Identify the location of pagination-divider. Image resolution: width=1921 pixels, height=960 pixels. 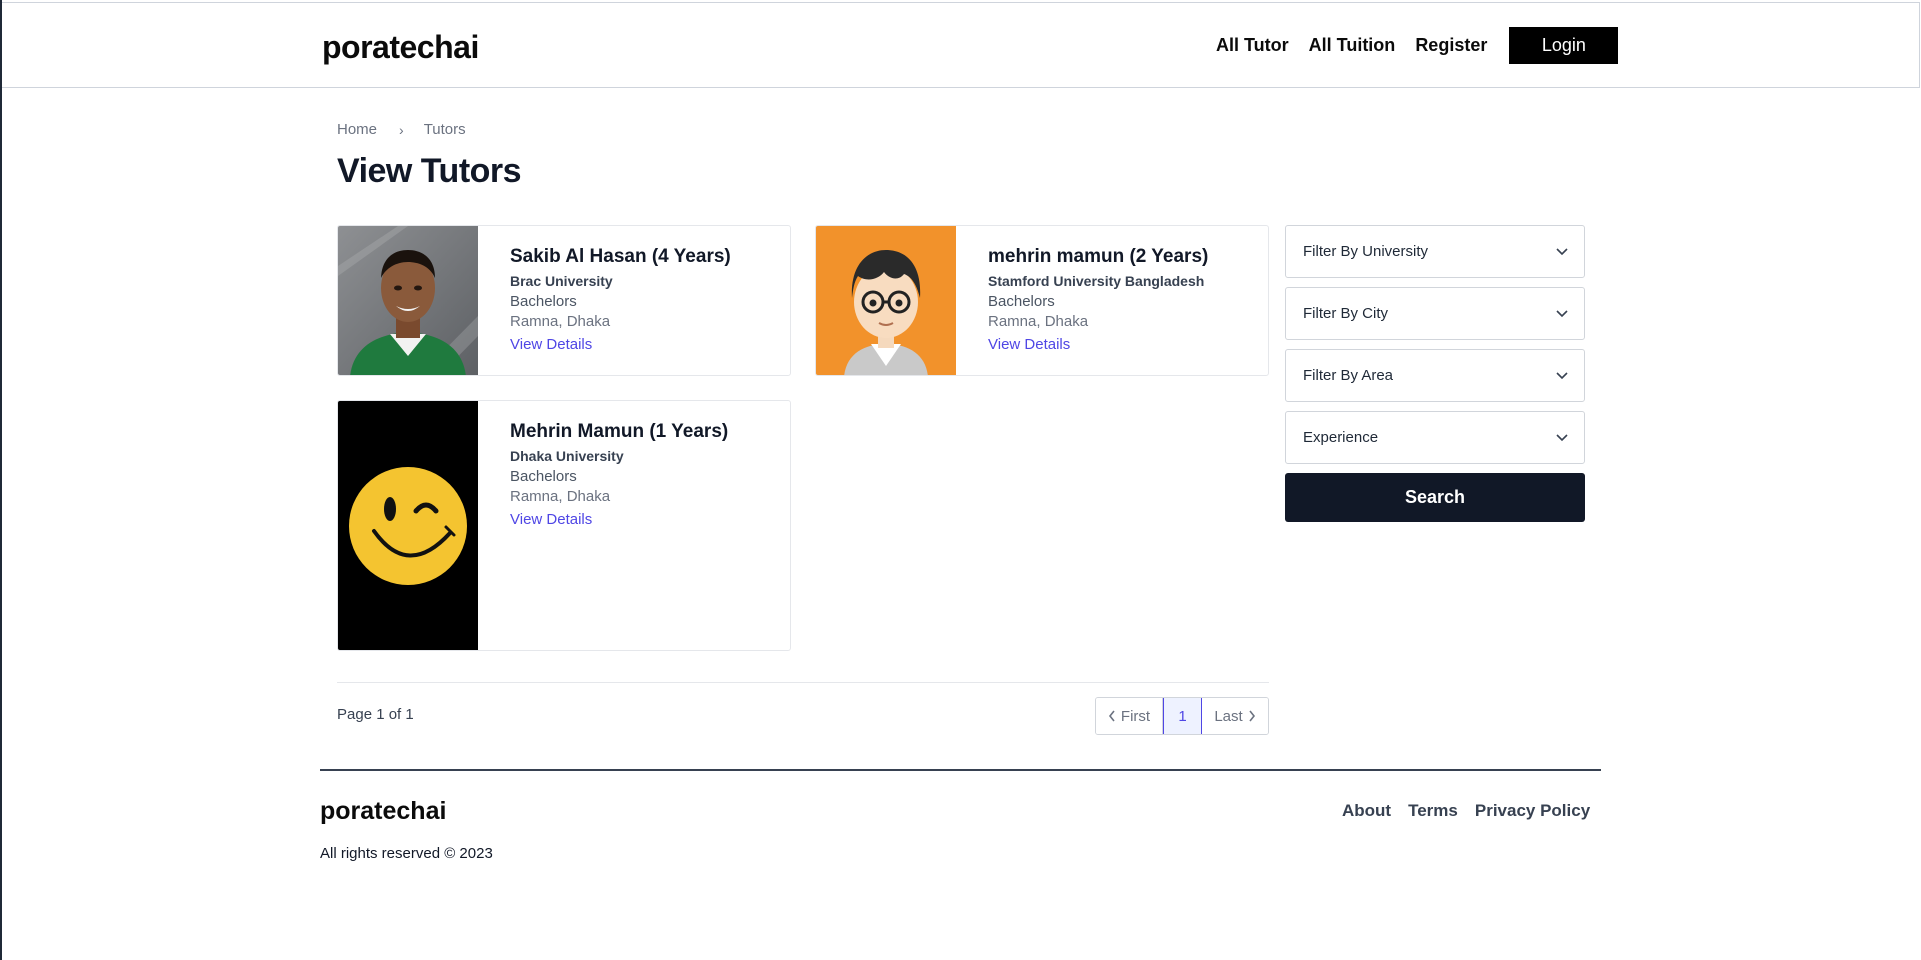
(803, 682).